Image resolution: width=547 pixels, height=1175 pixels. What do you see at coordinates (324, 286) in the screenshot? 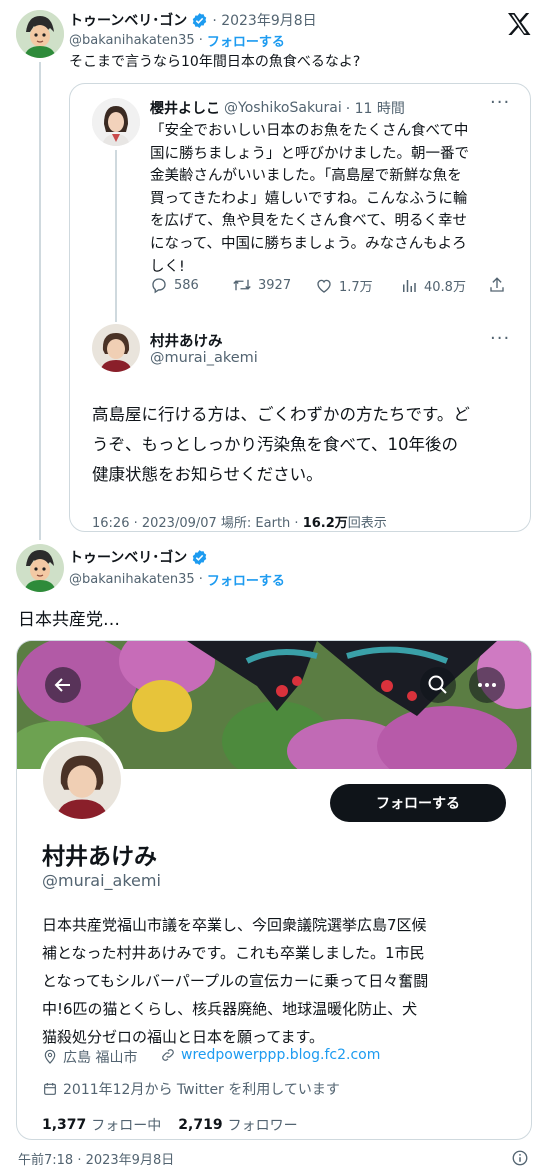
I see `heart-icon` at bounding box center [324, 286].